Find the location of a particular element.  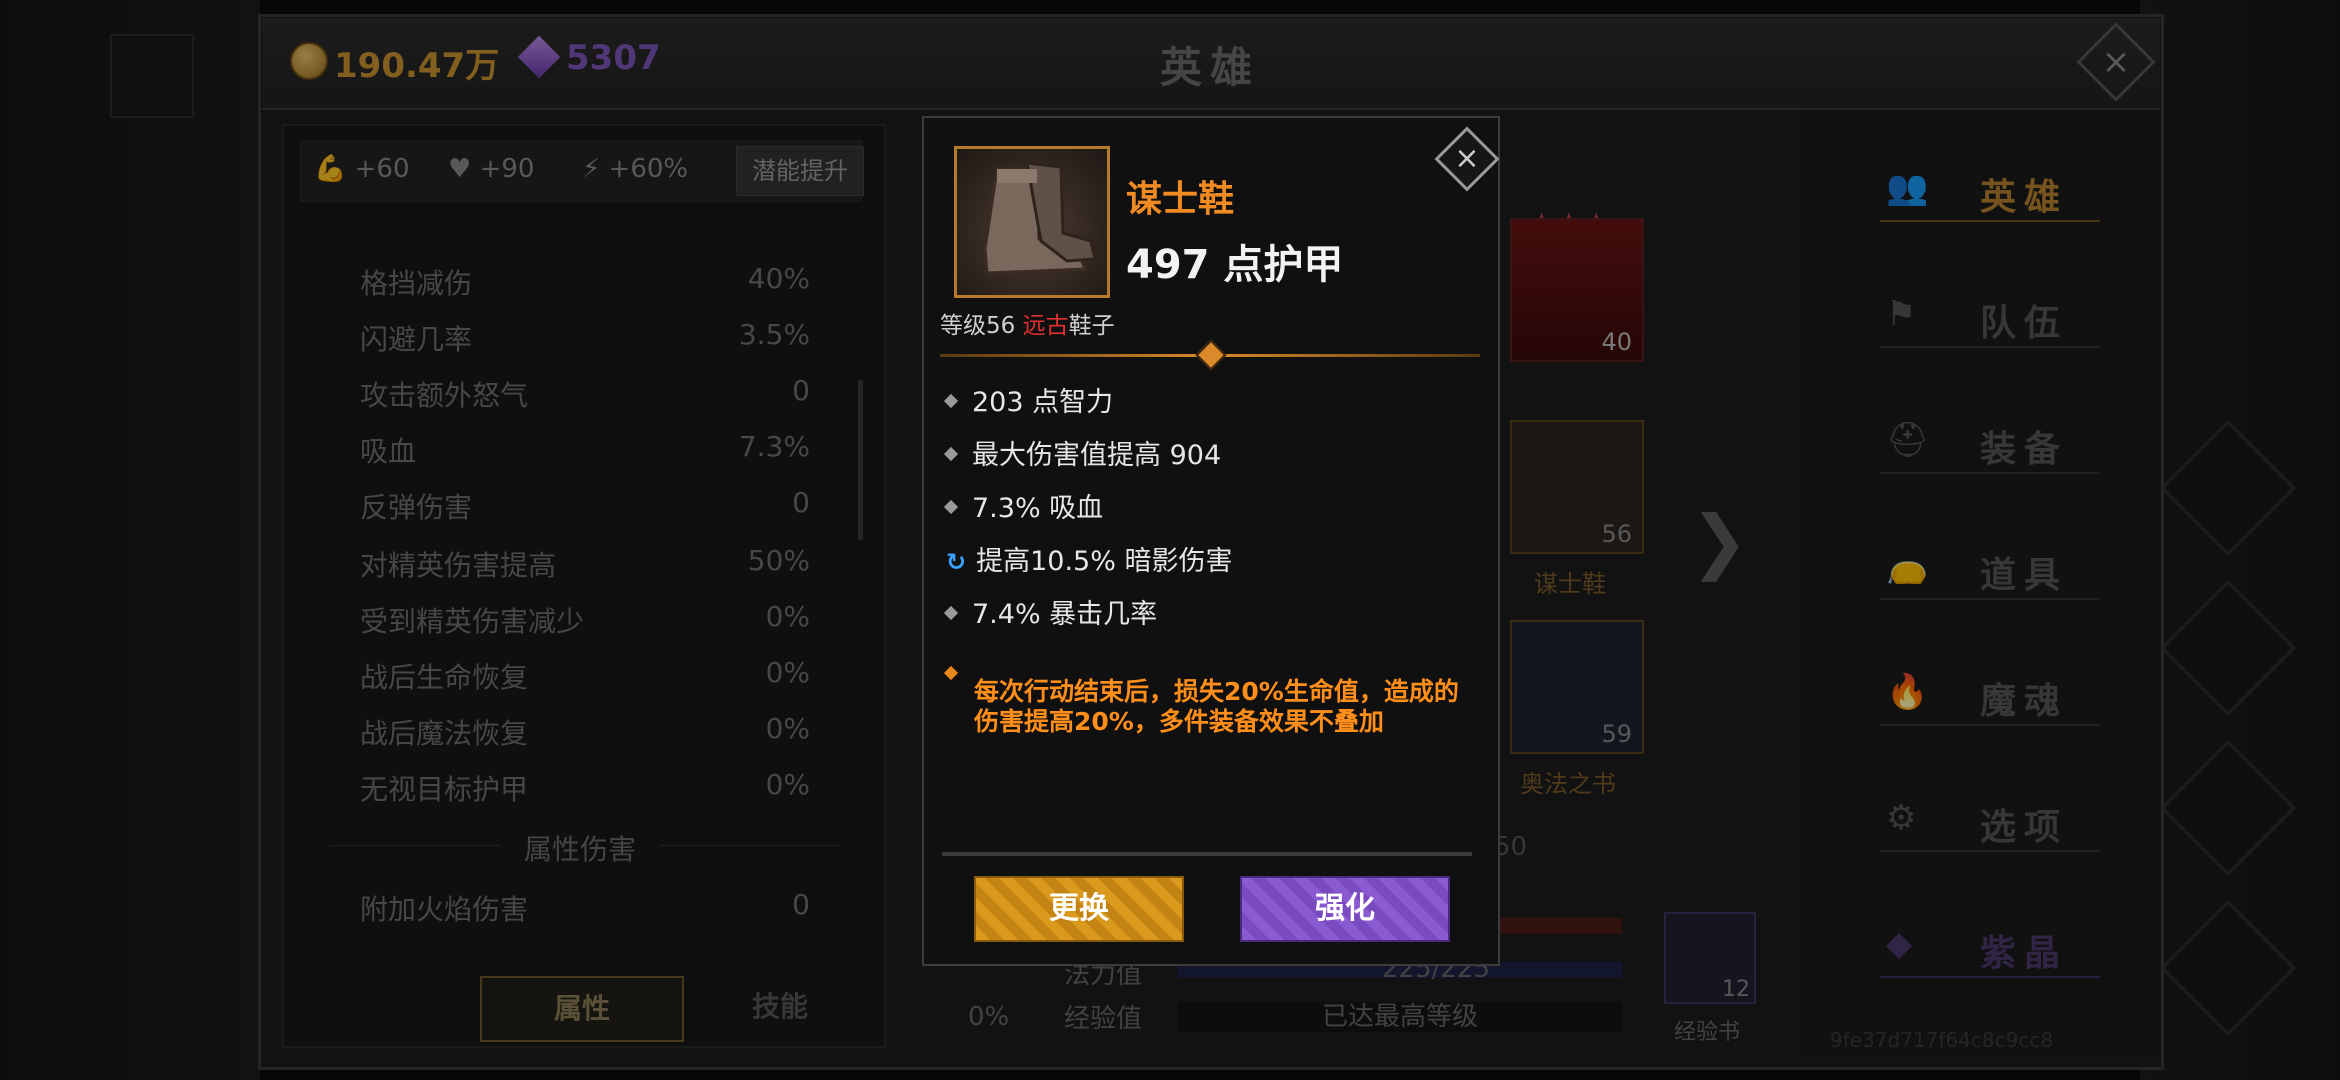

boots-icon is located at coordinates (1040, 218).